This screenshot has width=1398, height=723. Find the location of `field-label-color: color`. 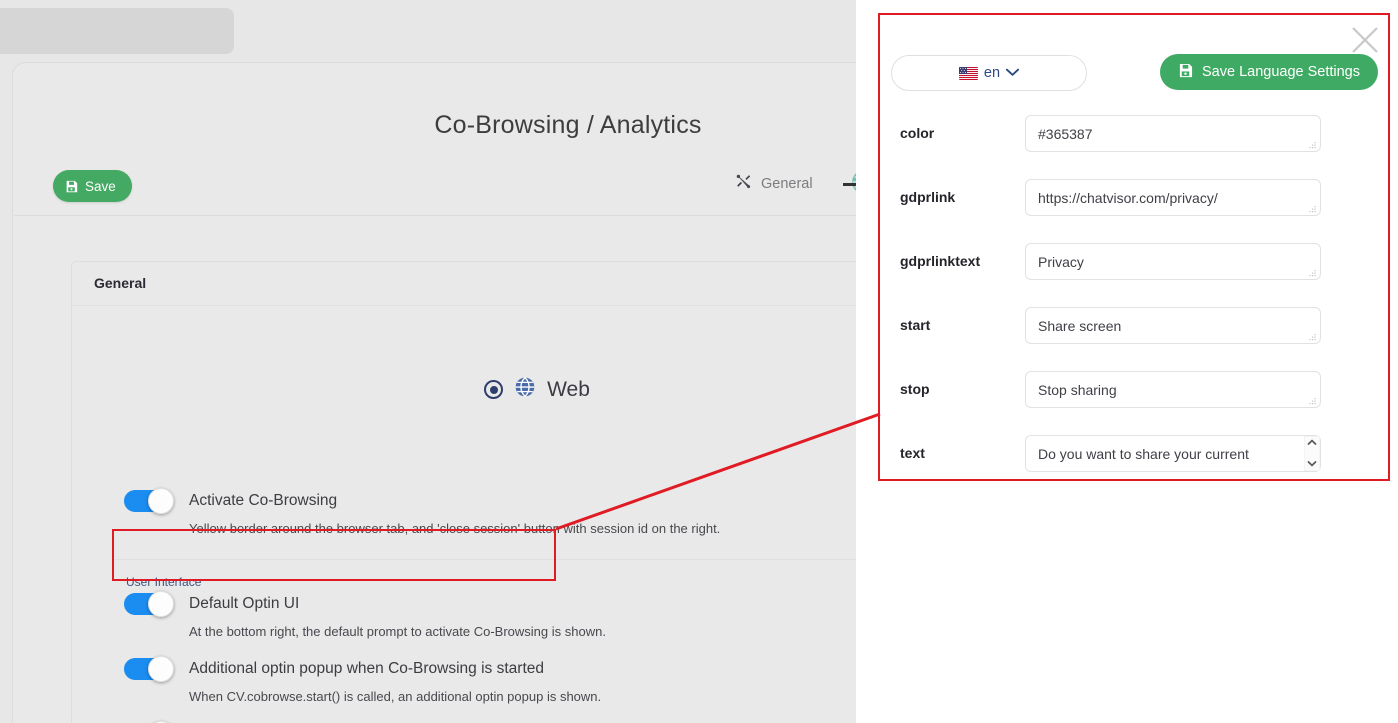

field-label-color: color is located at coordinates (917, 133).